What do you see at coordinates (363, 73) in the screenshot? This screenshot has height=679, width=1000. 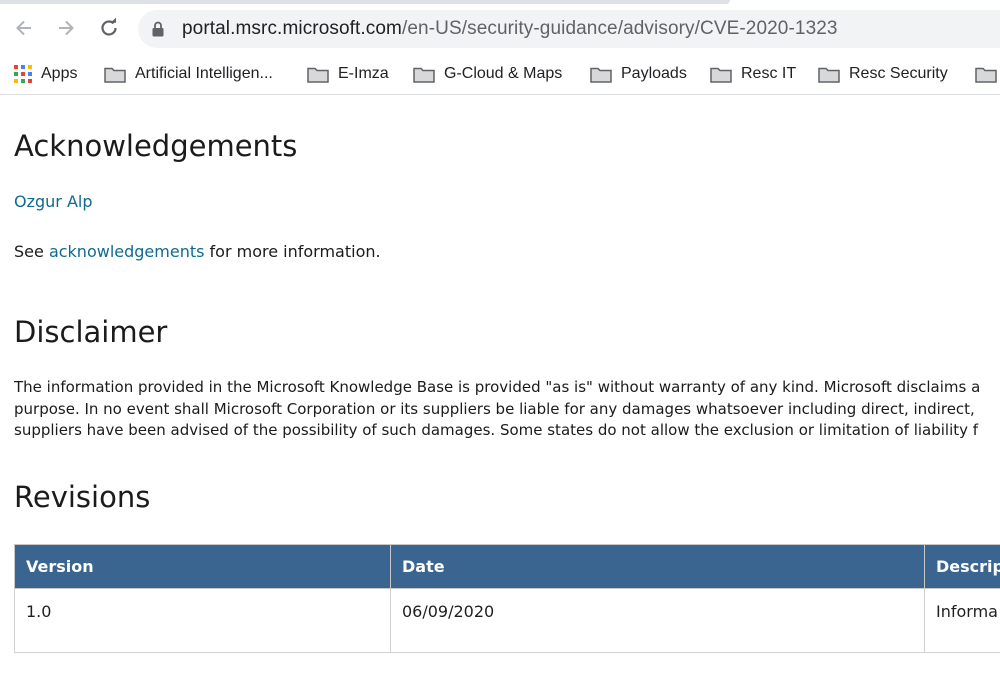 I see `bookmark-label: E-Imza` at bounding box center [363, 73].